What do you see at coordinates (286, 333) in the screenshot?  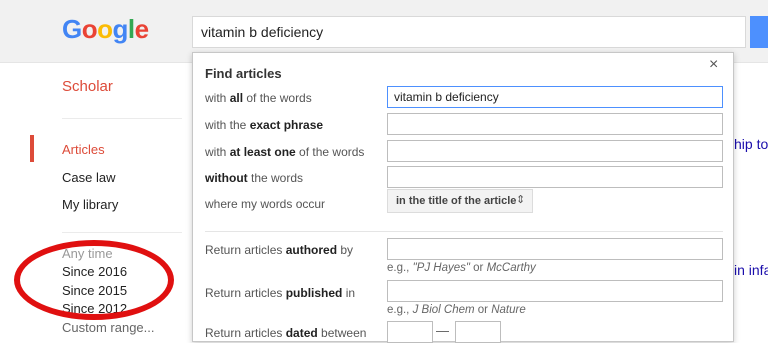 I see `dated-label: Return articles dated between` at bounding box center [286, 333].